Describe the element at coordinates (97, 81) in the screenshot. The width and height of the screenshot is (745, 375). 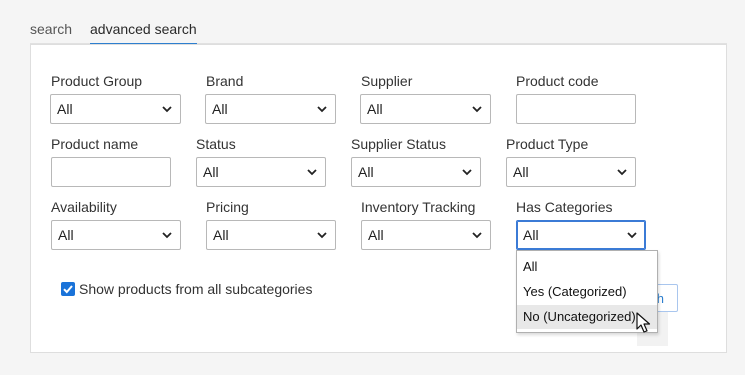
I see `product-group-label: Product Group` at that location.